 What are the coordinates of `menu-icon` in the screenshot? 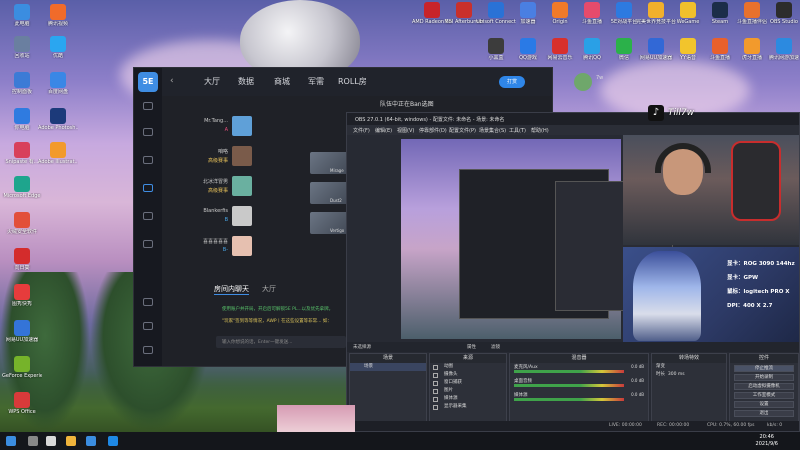 It's located at (148, 350).